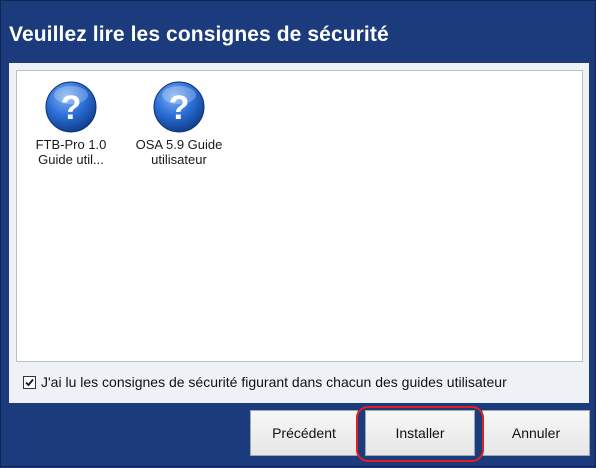 The image size is (596, 468). Describe the element at coordinates (420, 434) in the screenshot. I see `install-highlight-ring` at that location.